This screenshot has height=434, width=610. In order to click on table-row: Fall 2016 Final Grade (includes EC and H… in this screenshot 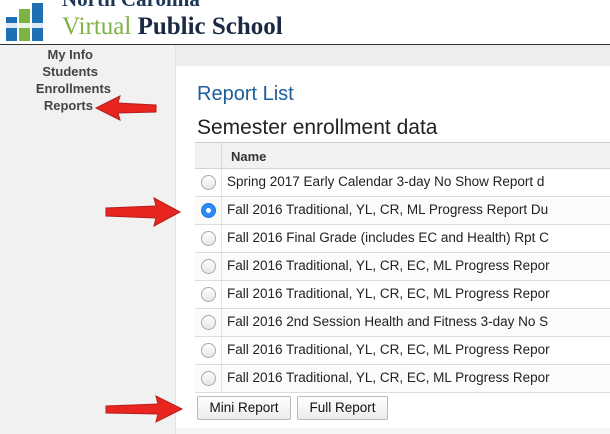, I will do `click(402, 239)`.